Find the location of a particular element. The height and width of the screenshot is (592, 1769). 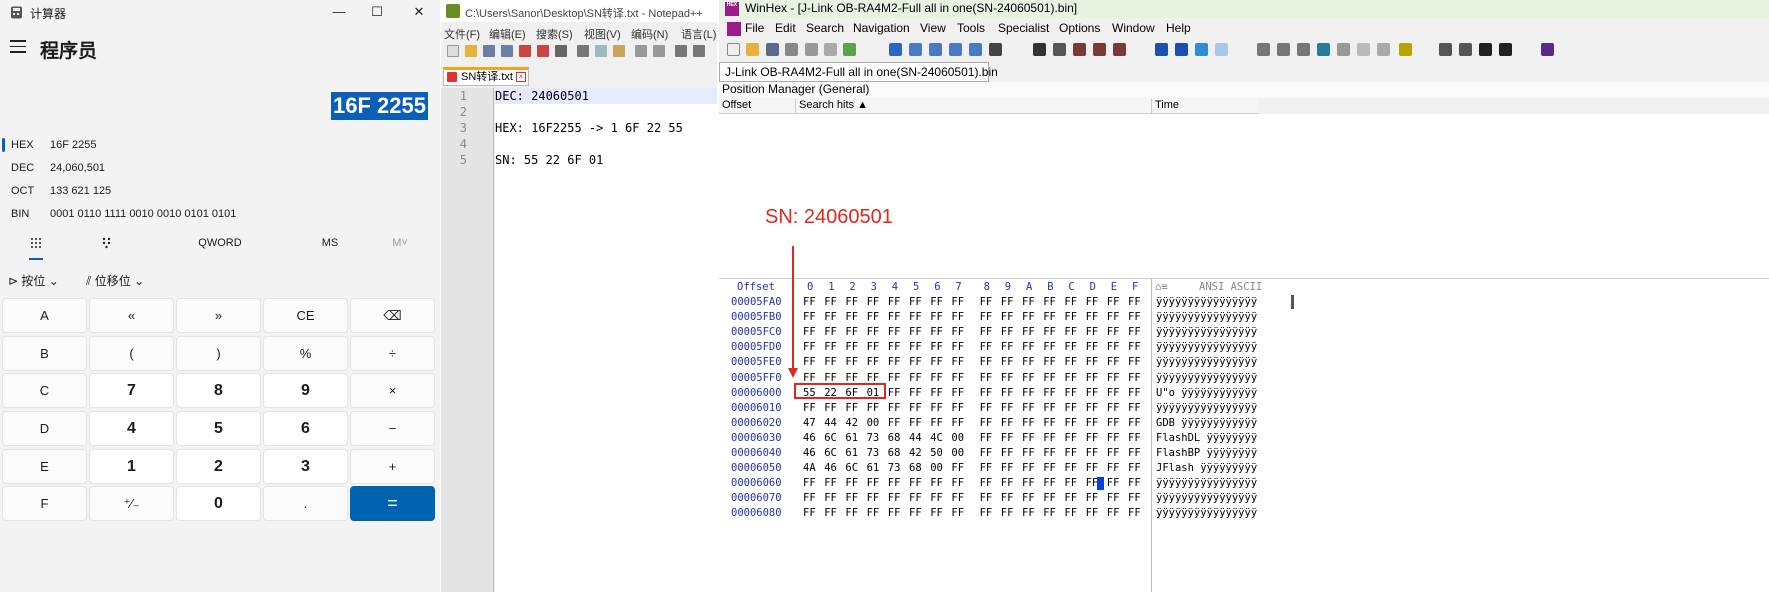

print-icon is located at coordinates (561, 51).